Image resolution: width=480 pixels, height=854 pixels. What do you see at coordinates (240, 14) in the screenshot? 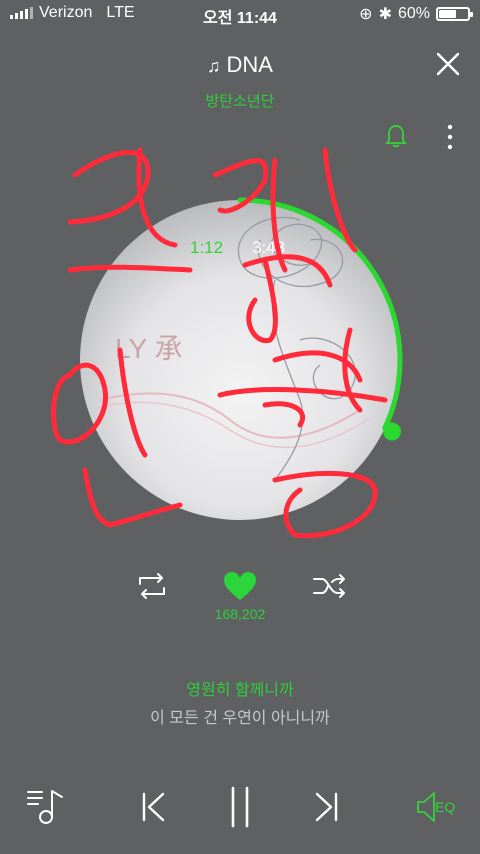
I see `status-bar: Verizon LTE 오전 11:44 ⊕ ✱ 60%` at bounding box center [240, 14].